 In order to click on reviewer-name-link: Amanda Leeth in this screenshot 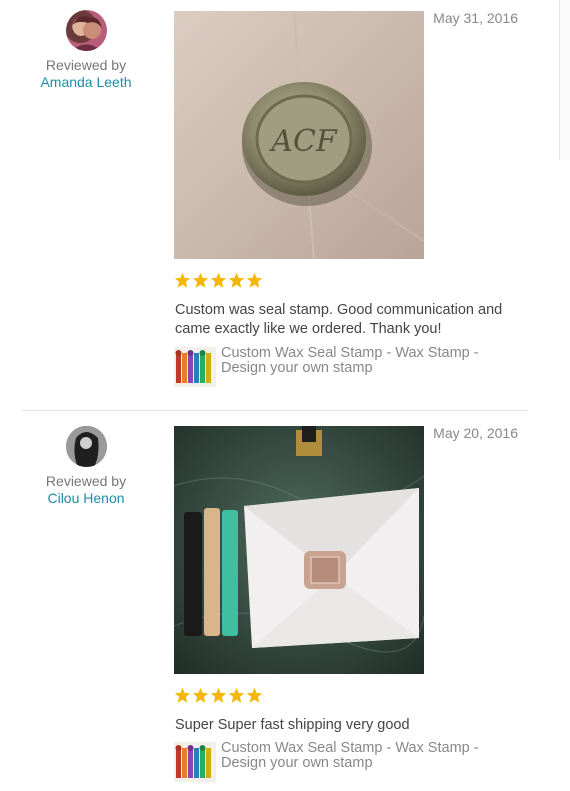, I will do `click(86, 82)`.